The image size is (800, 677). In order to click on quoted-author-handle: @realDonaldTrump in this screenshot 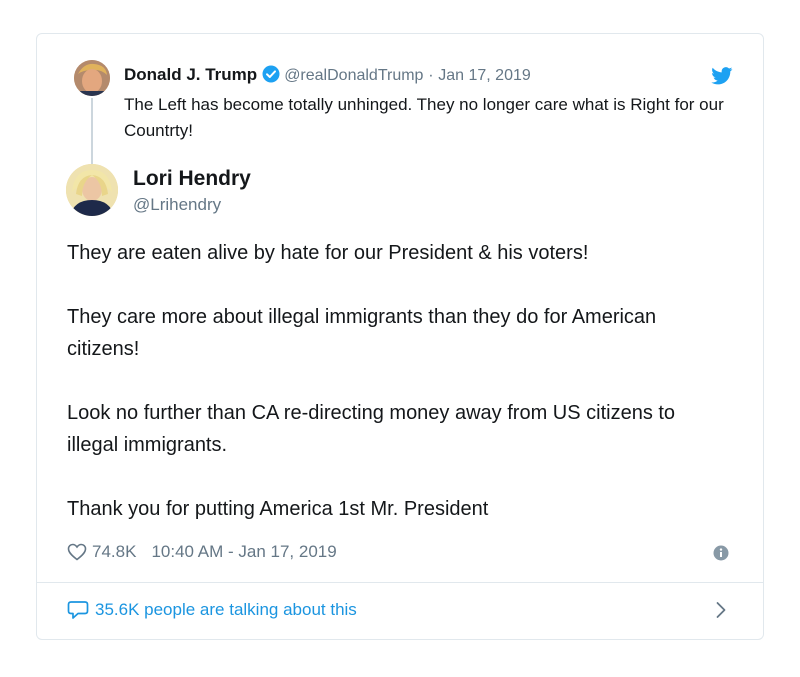, I will do `click(353, 75)`.